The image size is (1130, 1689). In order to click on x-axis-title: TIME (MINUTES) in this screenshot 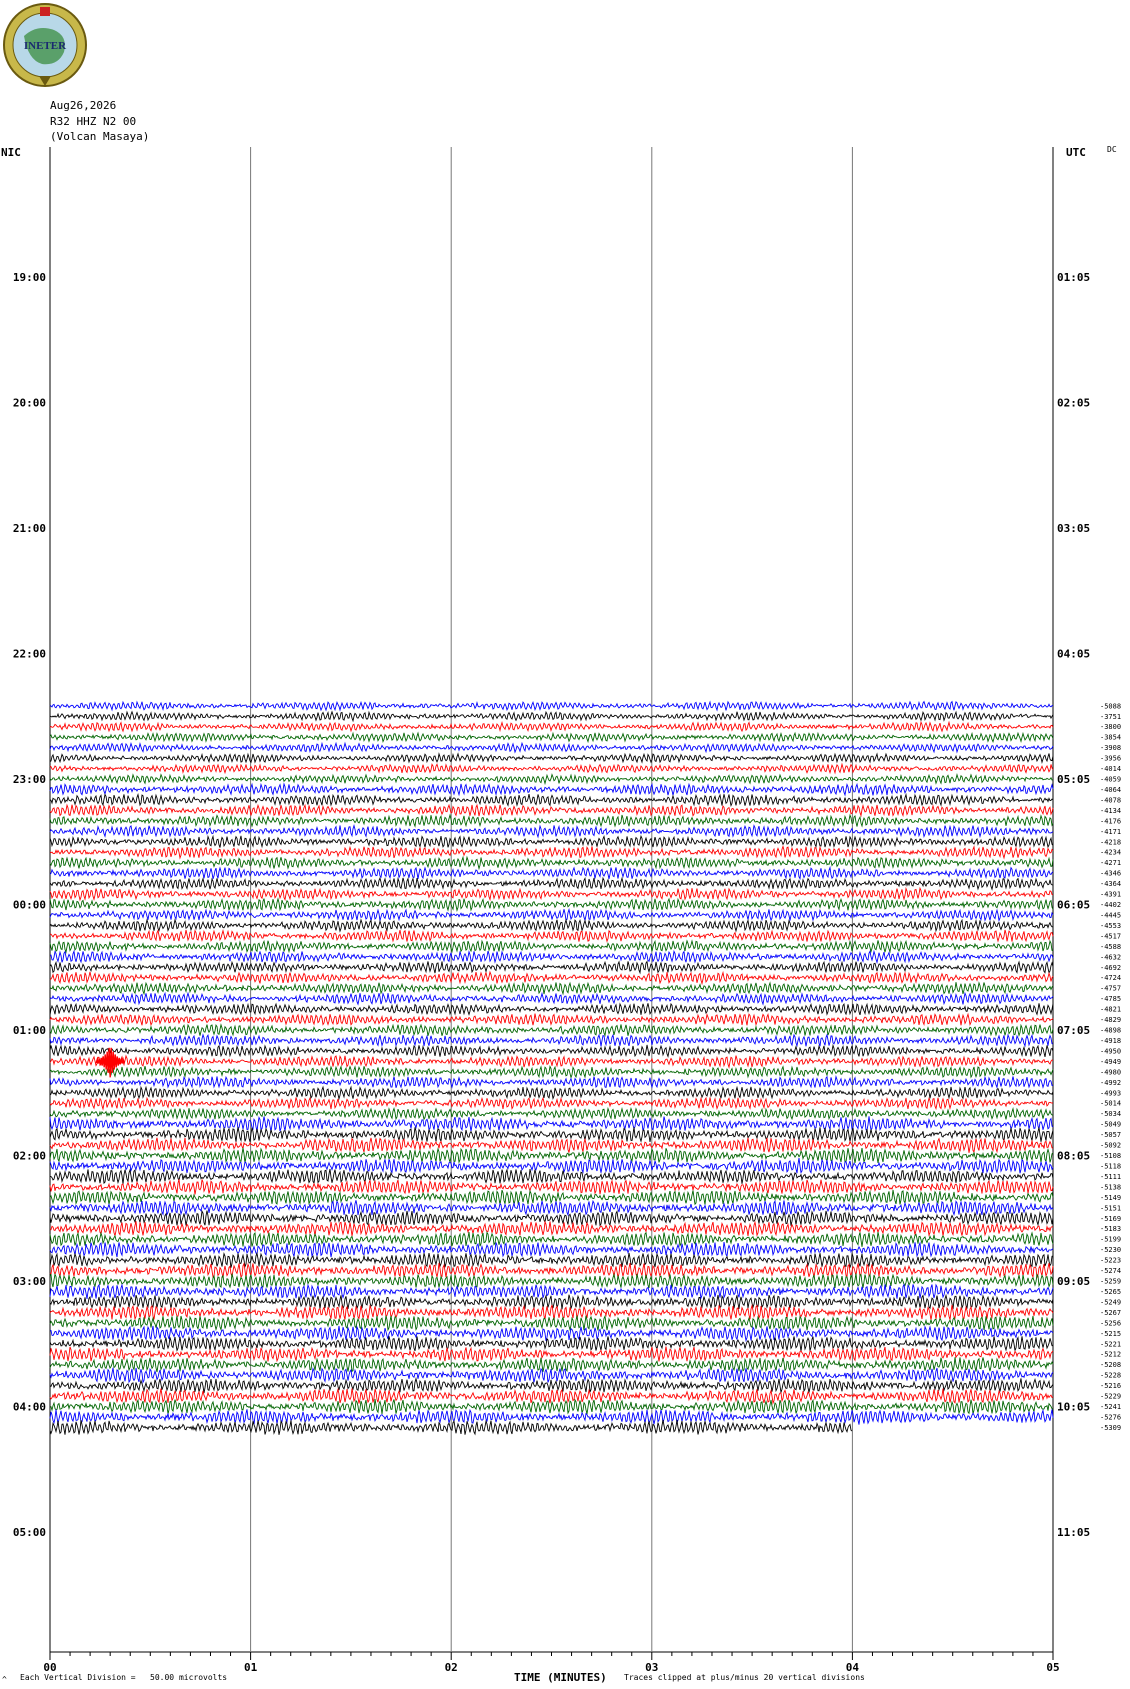, I will do `click(560, 1677)`.